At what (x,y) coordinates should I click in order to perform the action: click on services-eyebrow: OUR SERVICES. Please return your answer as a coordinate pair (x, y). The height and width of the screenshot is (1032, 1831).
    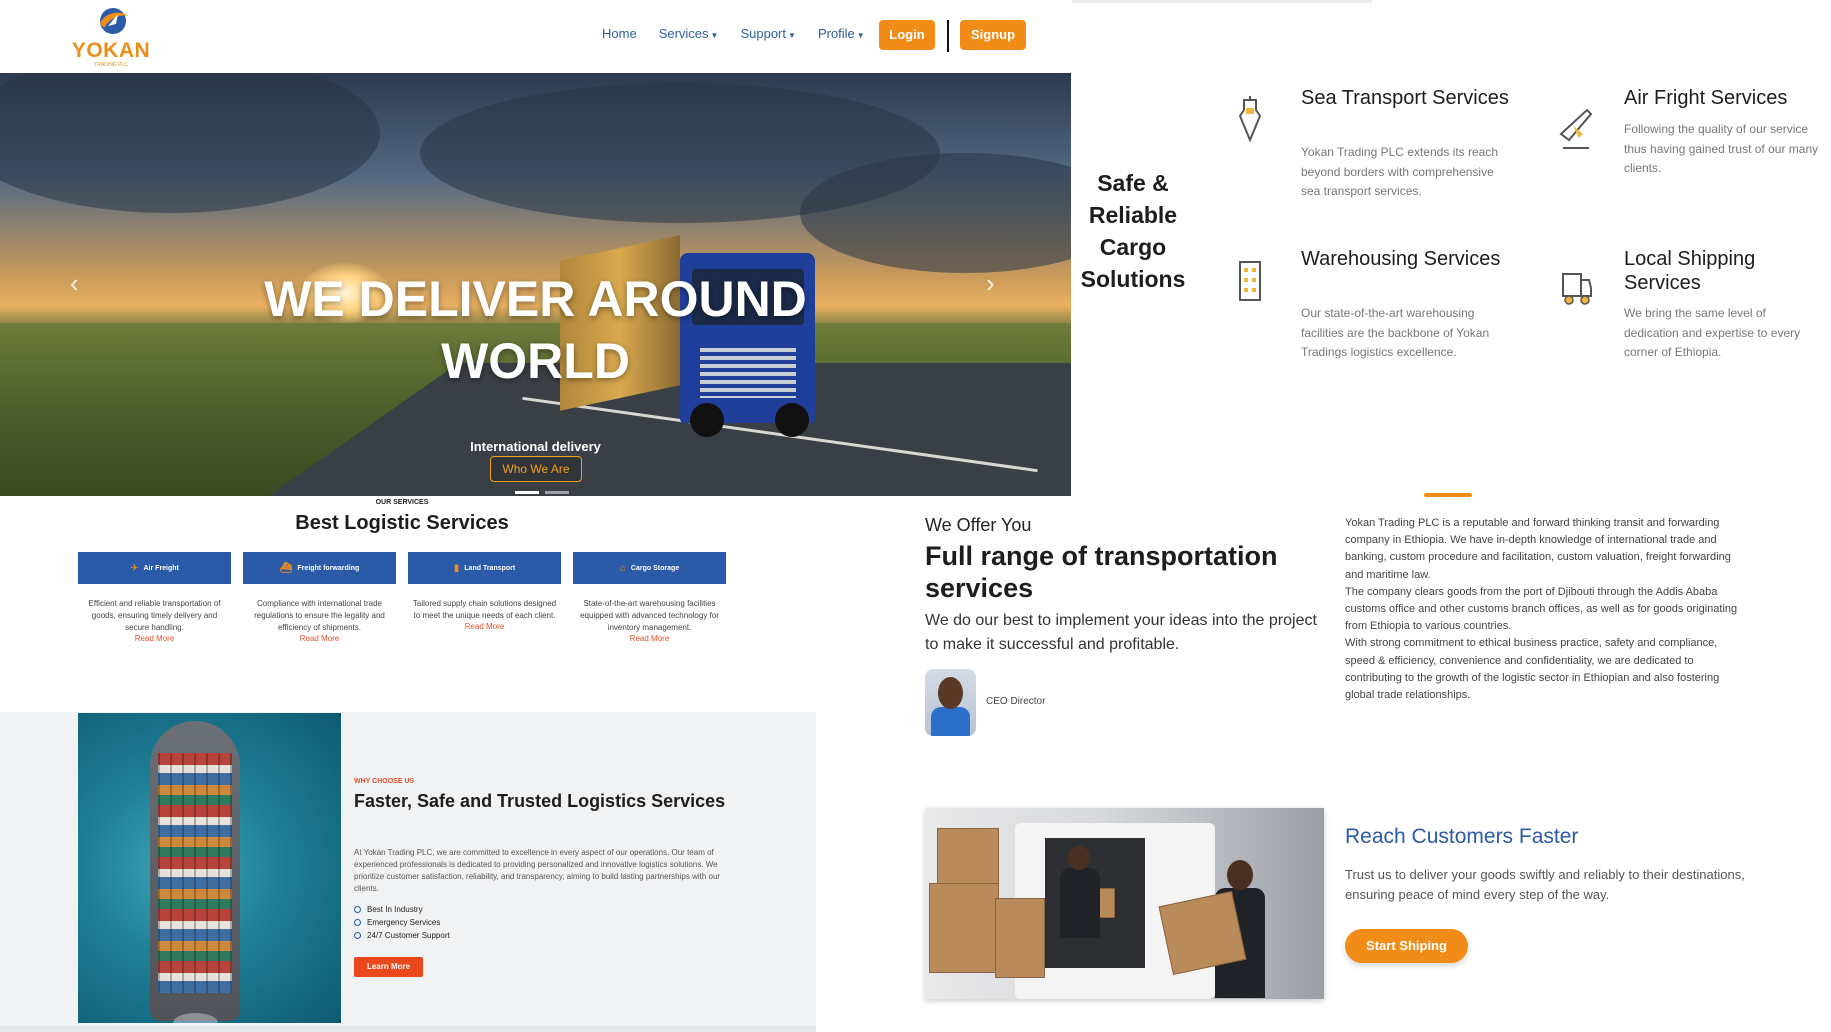
    Looking at the image, I should click on (402, 502).